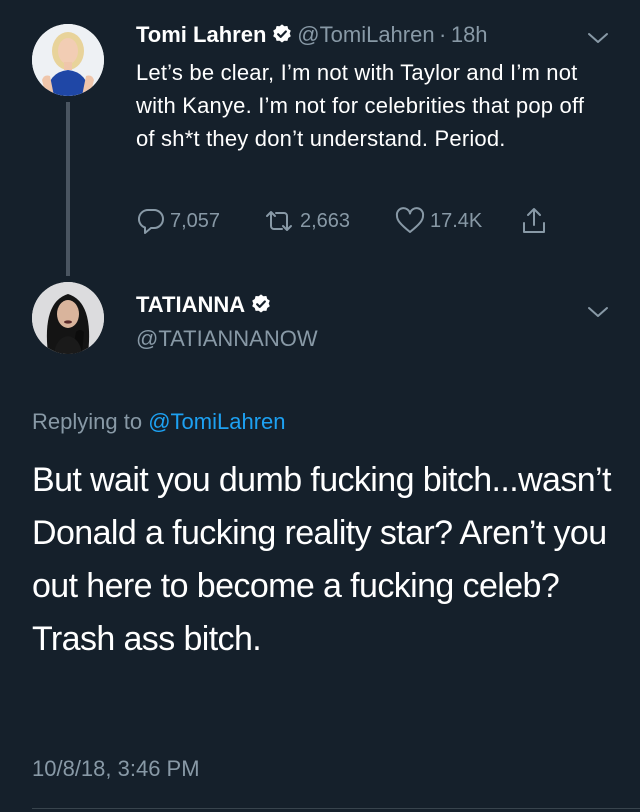 Image resolution: width=640 pixels, height=812 pixels. I want to click on retweet-action: 2,663, so click(306, 221).